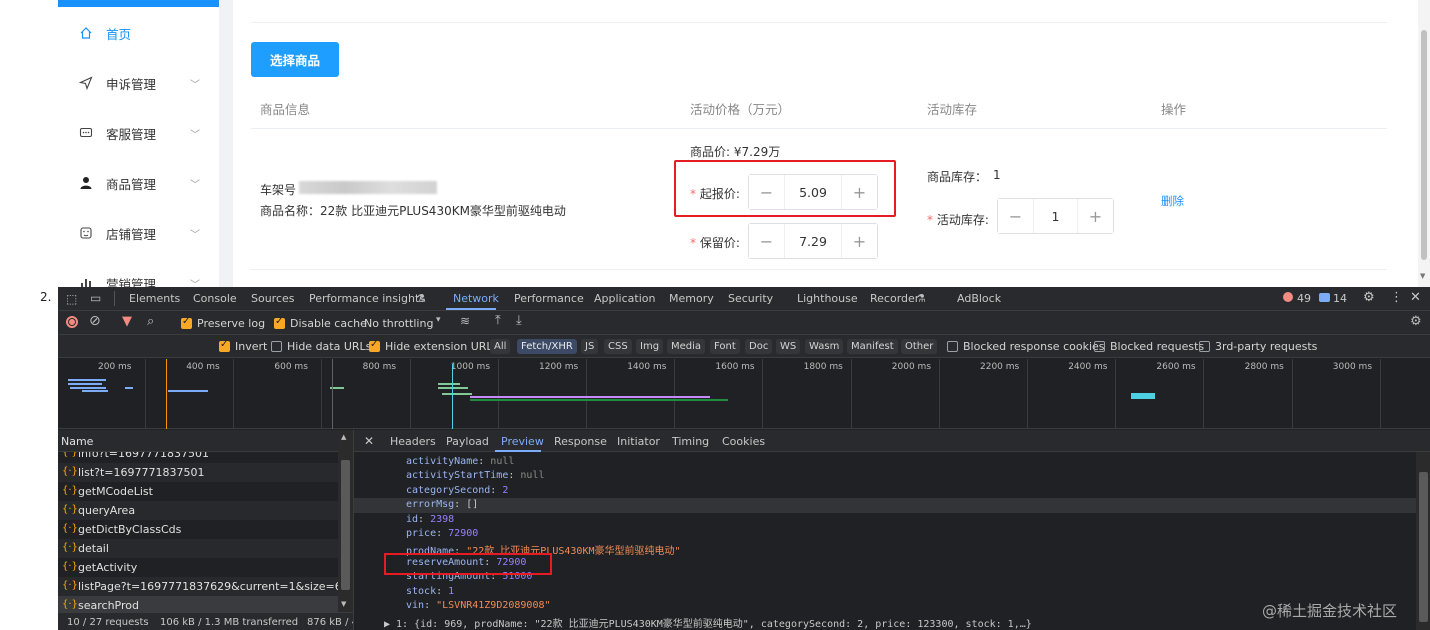 Image resolution: width=1430 pixels, height=630 pixels. What do you see at coordinates (460, 461) in the screenshot?
I see `preview-property-activityName: activityName: null` at bounding box center [460, 461].